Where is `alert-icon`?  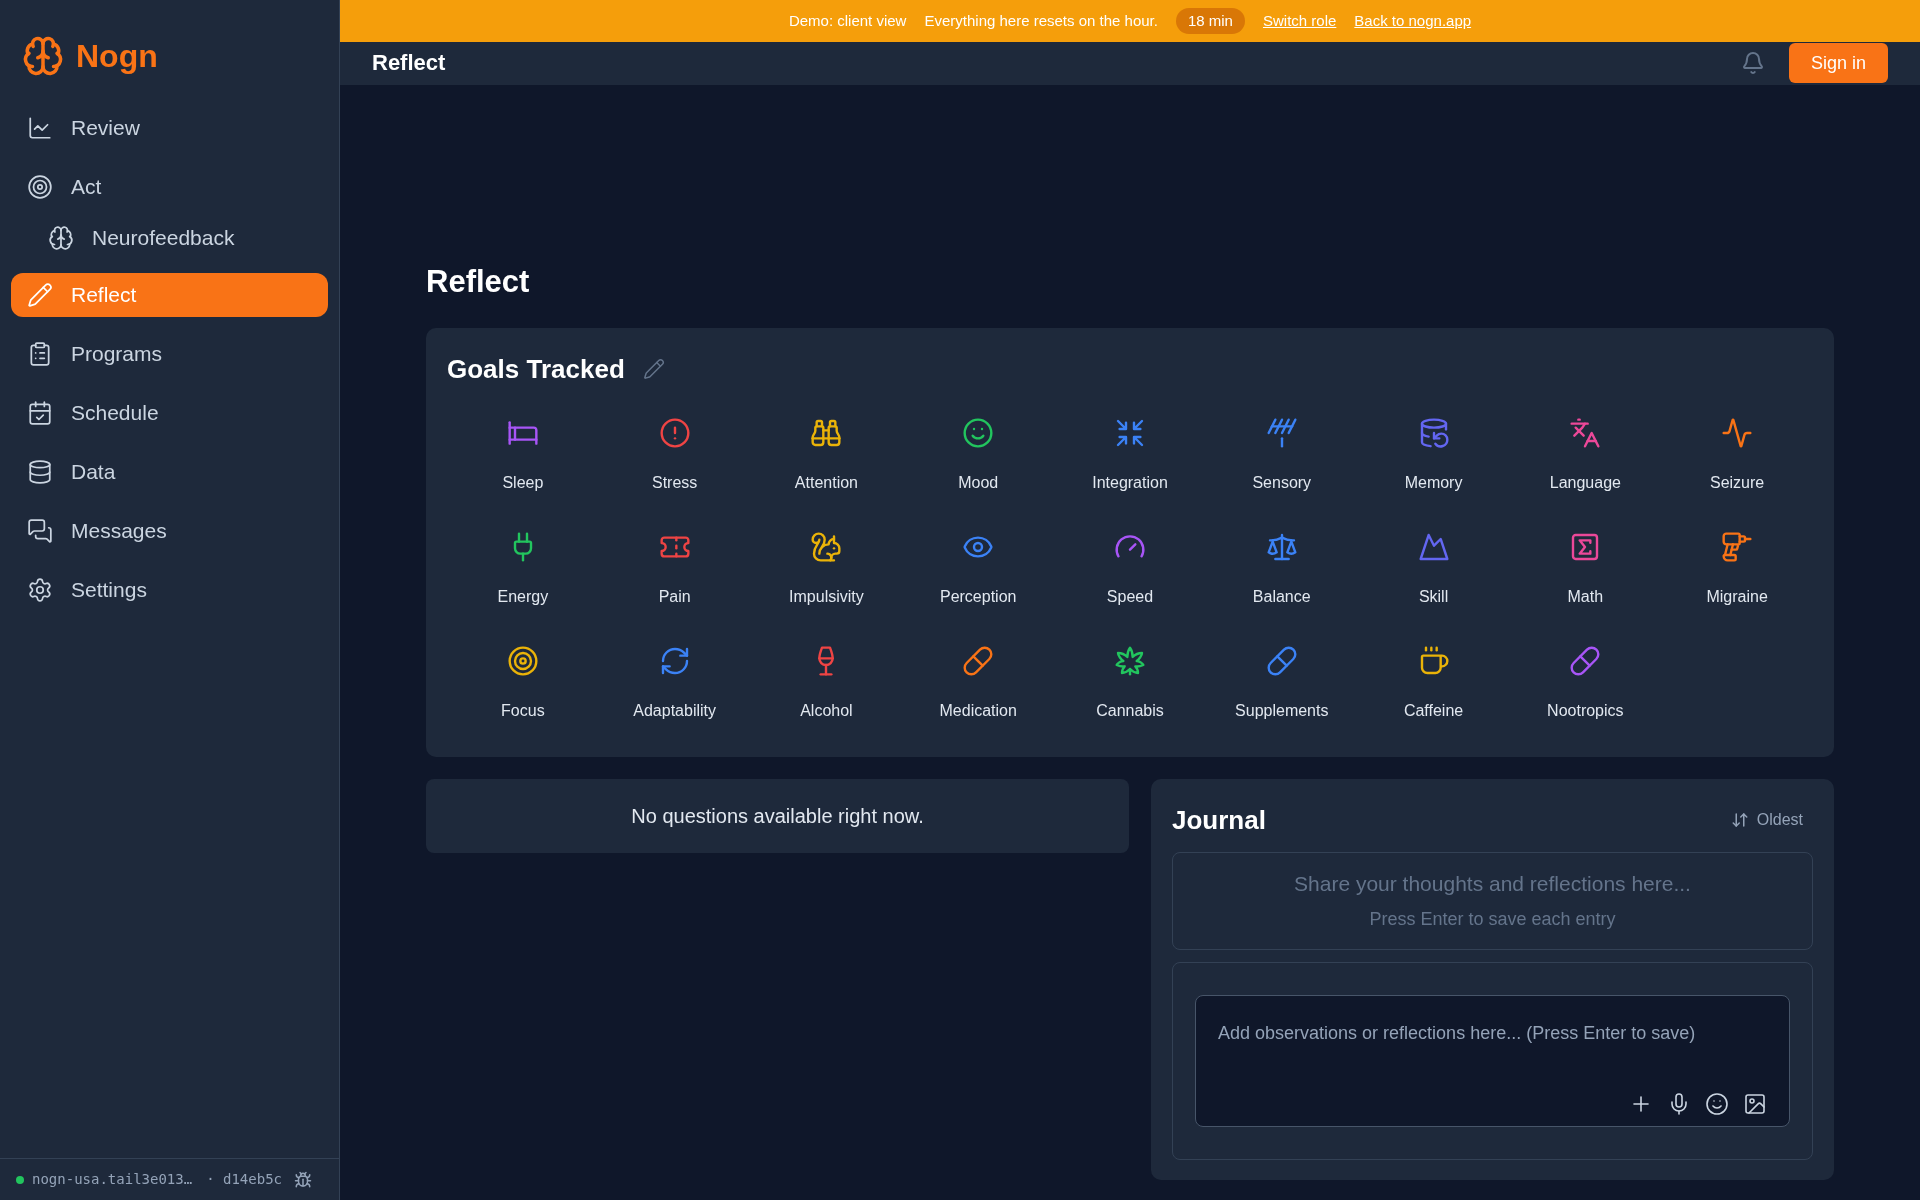 alert-icon is located at coordinates (674, 432).